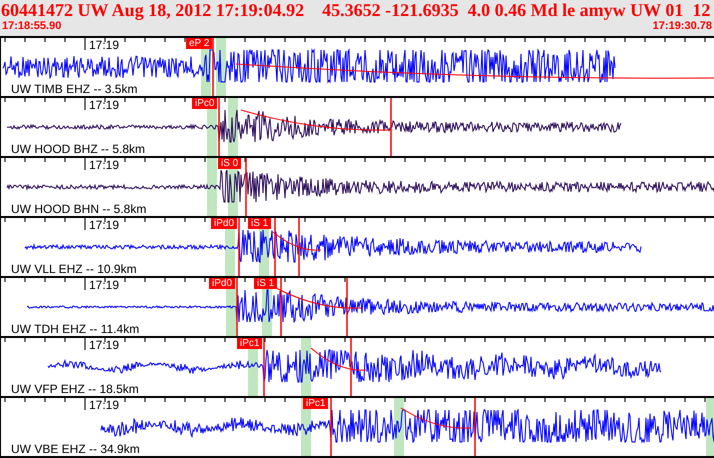 This screenshot has height=458, width=714. What do you see at coordinates (74, 89) in the screenshot?
I see `station-label: UW TIMB EHZ -- 3.5km` at bounding box center [74, 89].